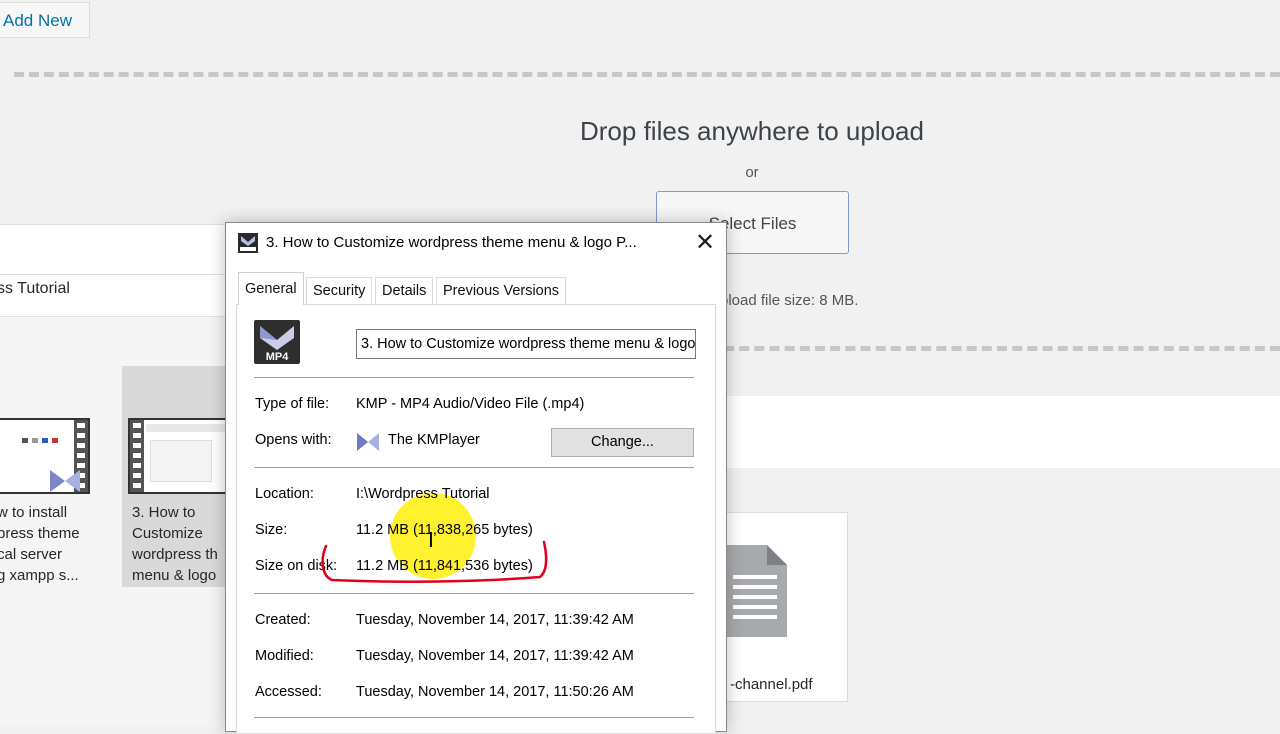 The width and height of the screenshot is (1280, 734). I want to click on created-value: Tuesday, November 14, 2017, 11:39:42 AM, so click(495, 620).